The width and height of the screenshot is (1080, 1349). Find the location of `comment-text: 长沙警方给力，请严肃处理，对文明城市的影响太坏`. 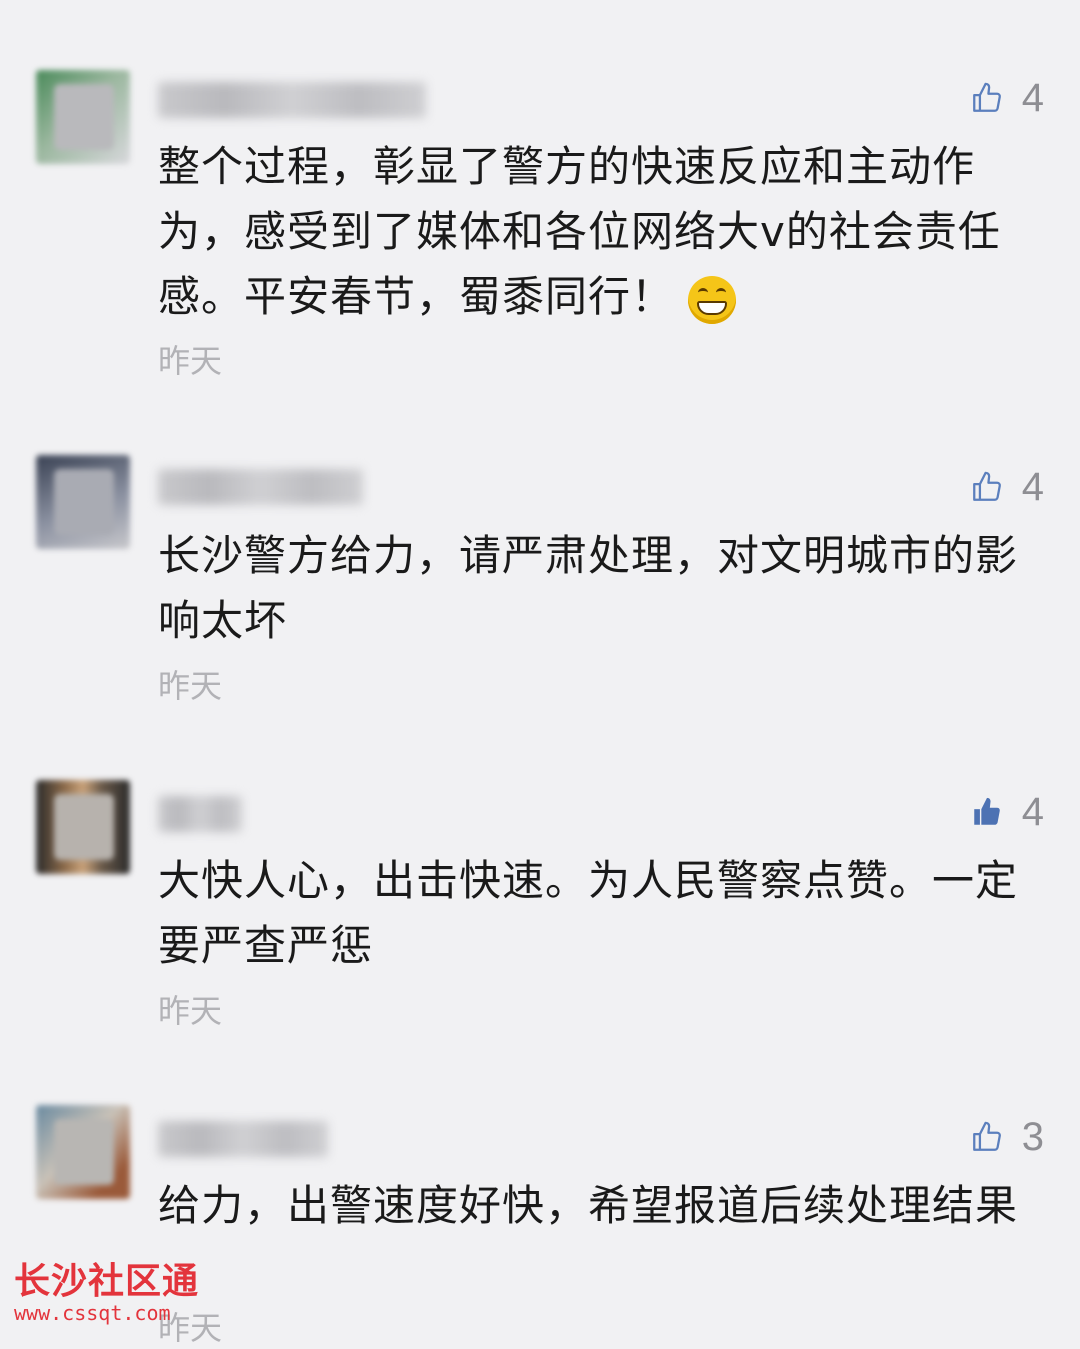

comment-text: 长沙警方给力，请严肃处理，对文明城市的影响太坏 is located at coordinates (588, 588).